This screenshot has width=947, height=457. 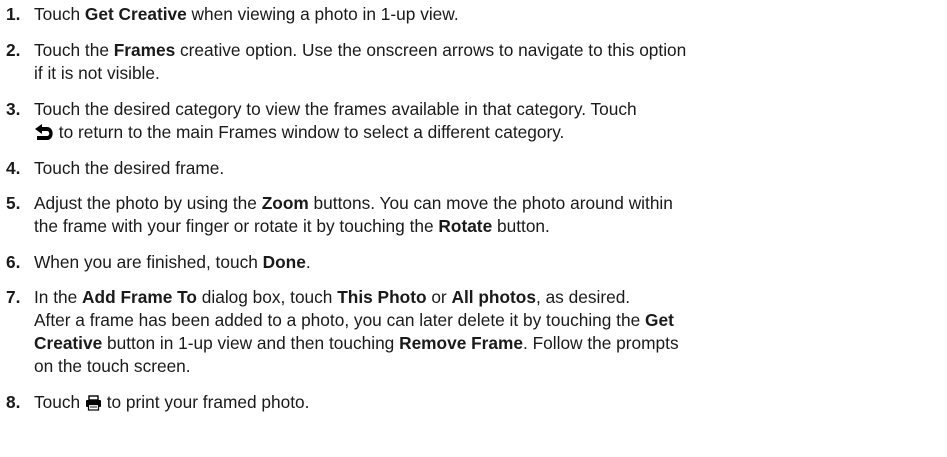 I want to click on step-number: 4., so click(x=13, y=168).